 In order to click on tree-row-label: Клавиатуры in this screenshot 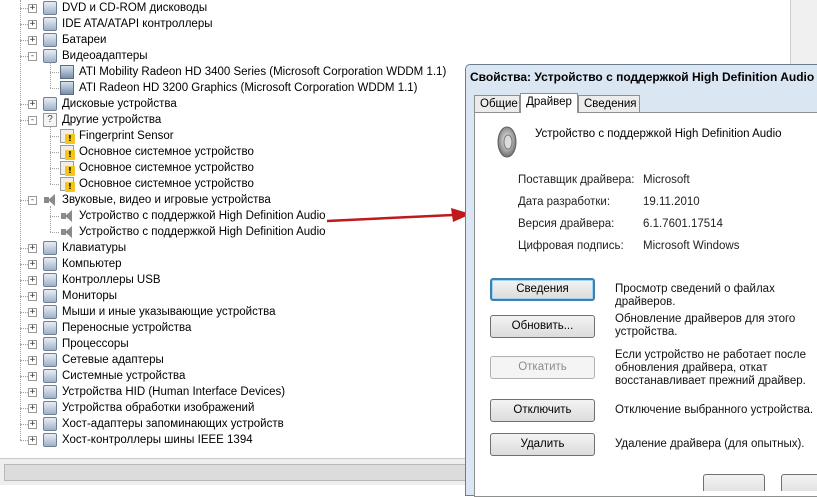, I will do `click(94, 248)`.